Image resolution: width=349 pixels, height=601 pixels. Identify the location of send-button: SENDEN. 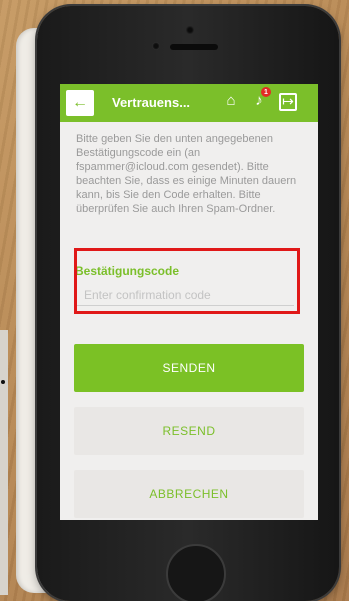
(189, 368).